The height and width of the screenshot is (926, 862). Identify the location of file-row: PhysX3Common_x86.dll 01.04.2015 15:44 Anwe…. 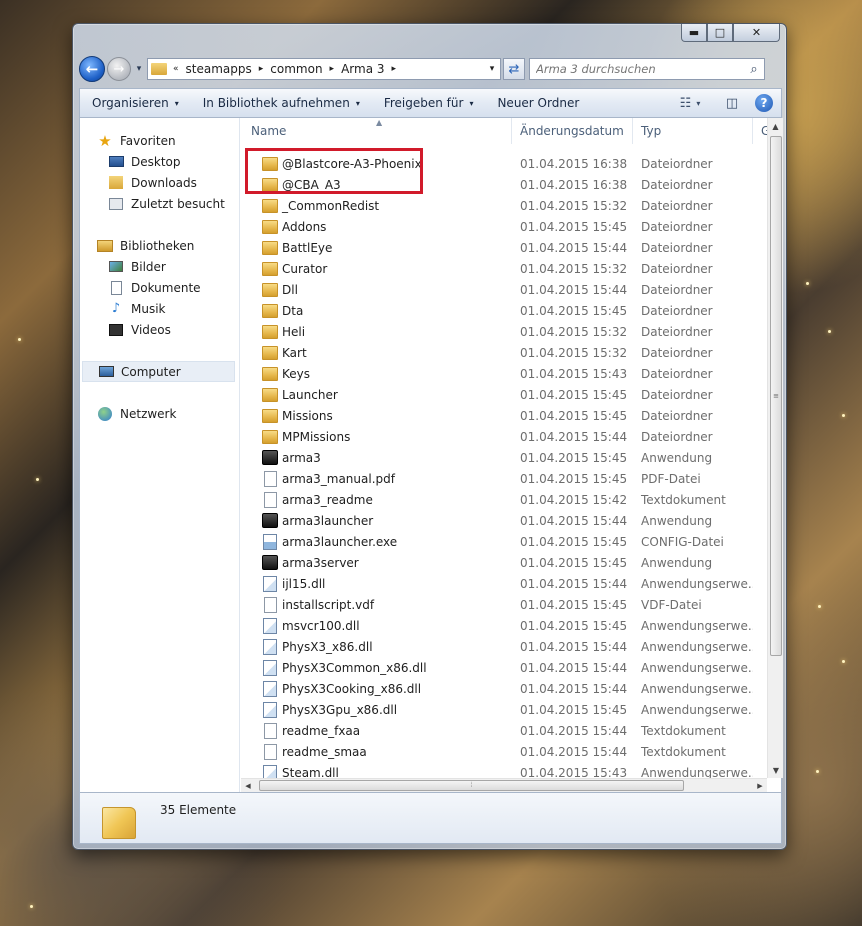
(504, 667).